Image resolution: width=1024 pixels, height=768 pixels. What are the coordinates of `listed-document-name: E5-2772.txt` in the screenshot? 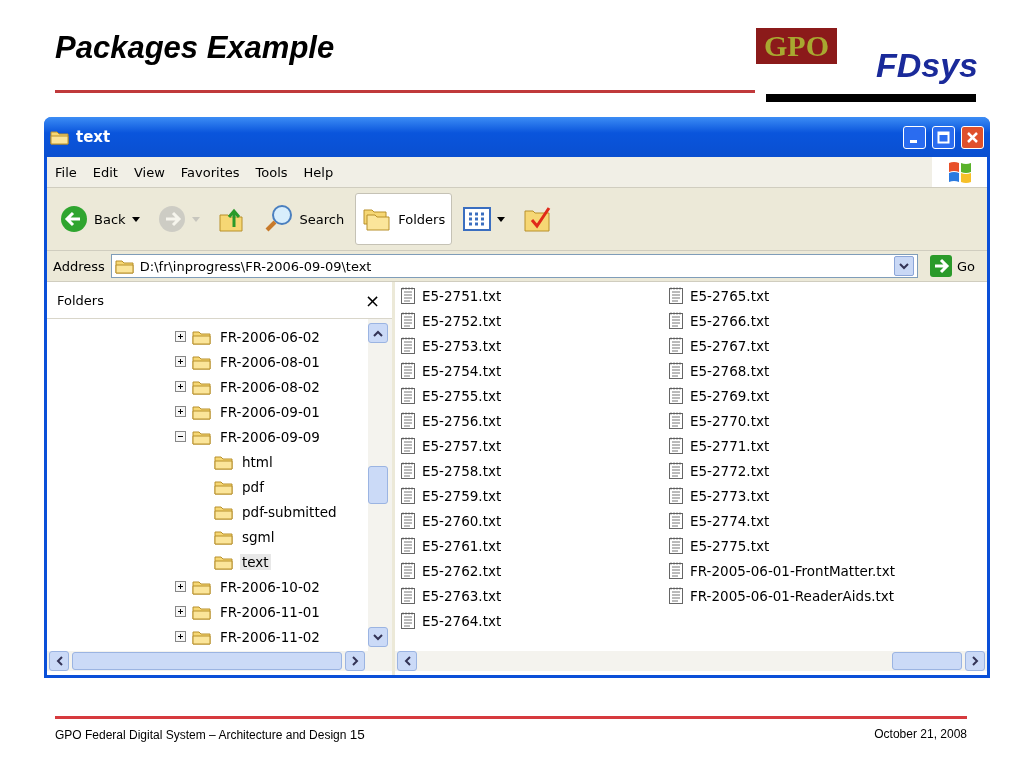 It's located at (730, 470).